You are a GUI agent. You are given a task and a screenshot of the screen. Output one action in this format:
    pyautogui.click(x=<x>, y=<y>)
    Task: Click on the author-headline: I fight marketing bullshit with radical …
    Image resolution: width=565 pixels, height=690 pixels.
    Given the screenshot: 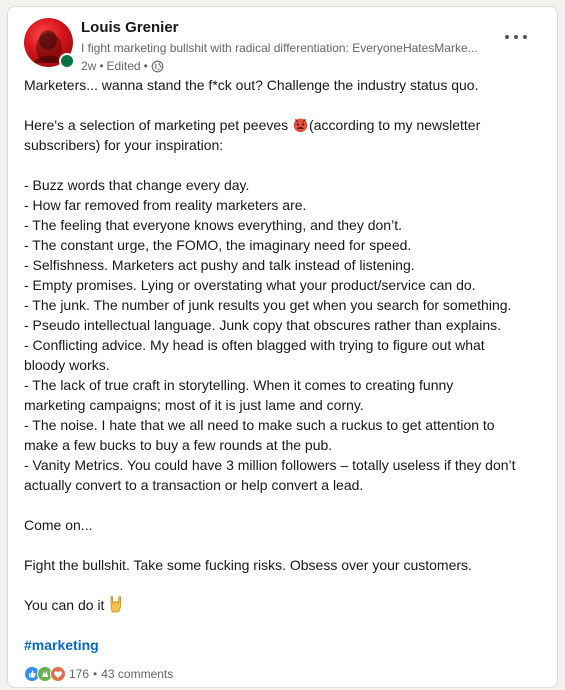 What is the action you would take?
    pyautogui.click(x=279, y=48)
    